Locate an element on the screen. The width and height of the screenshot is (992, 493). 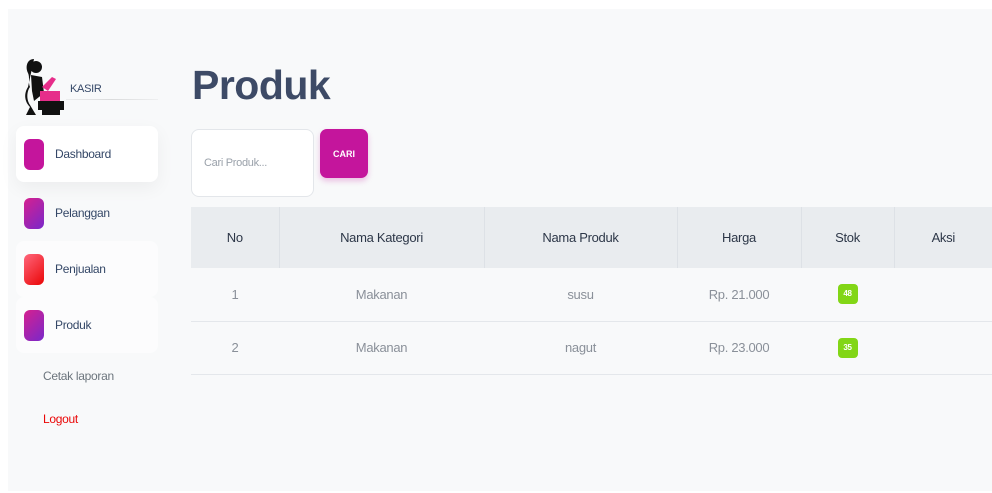
logout-link: Logout is located at coordinates (60, 419).